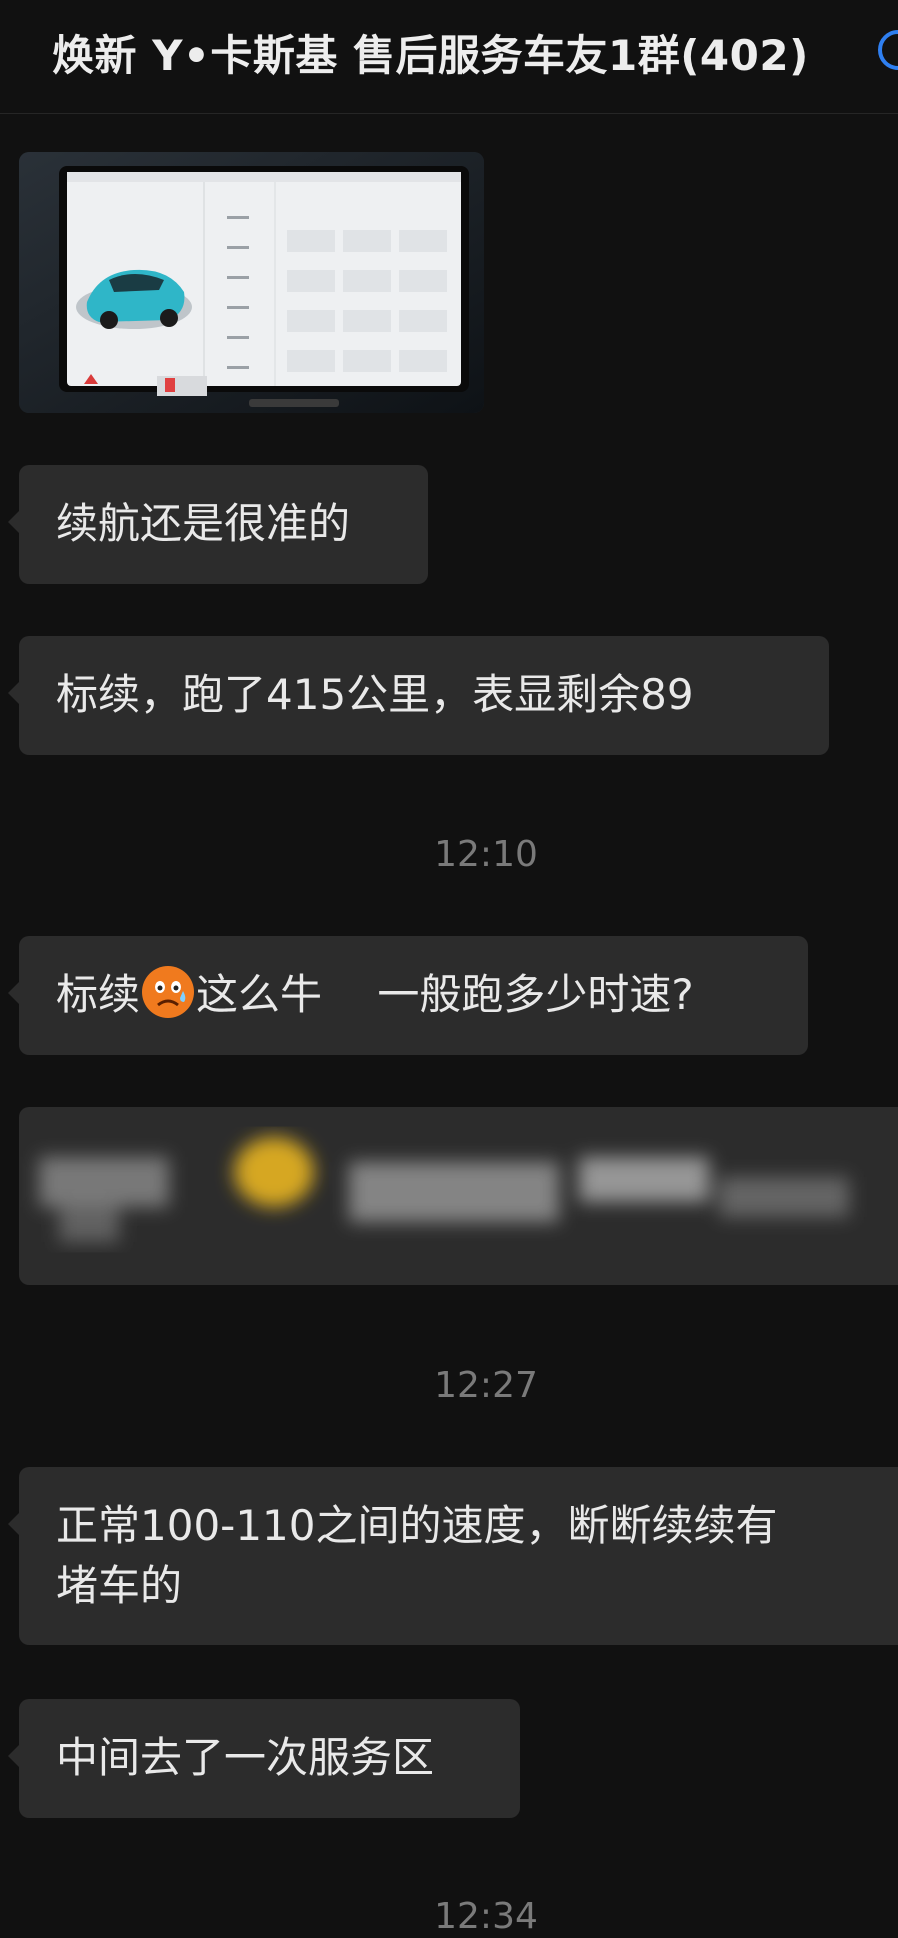  What do you see at coordinates (375, 694) in the screenshot?
I see `message-text: 标续，跑了415公里，表显剩余89` at bounding box center [375, 694].